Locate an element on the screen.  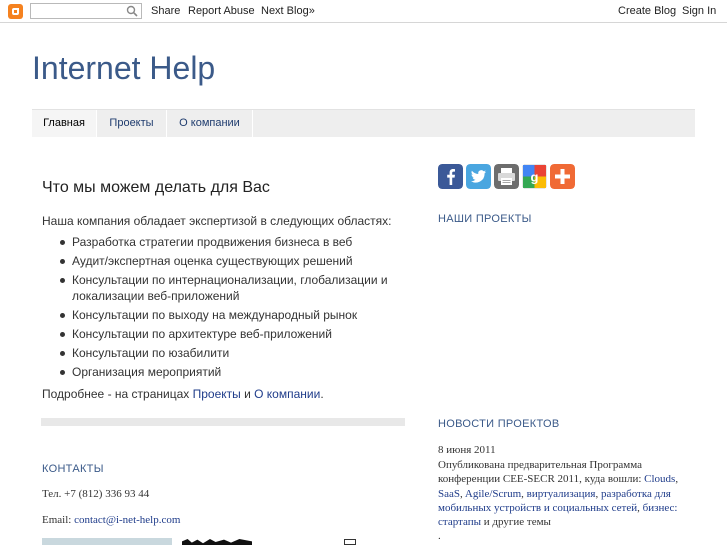
share-link: Share is located at coordinates (165, 11).